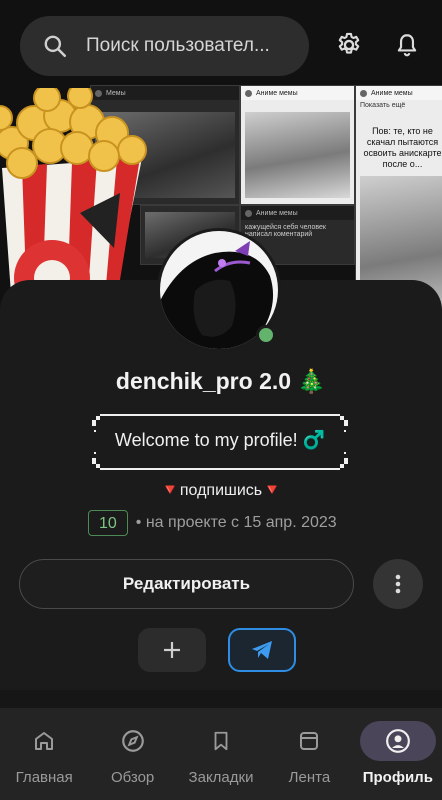  I want to click on member-since: • на проекте с 15 апр. 2023, so click(236, 522).